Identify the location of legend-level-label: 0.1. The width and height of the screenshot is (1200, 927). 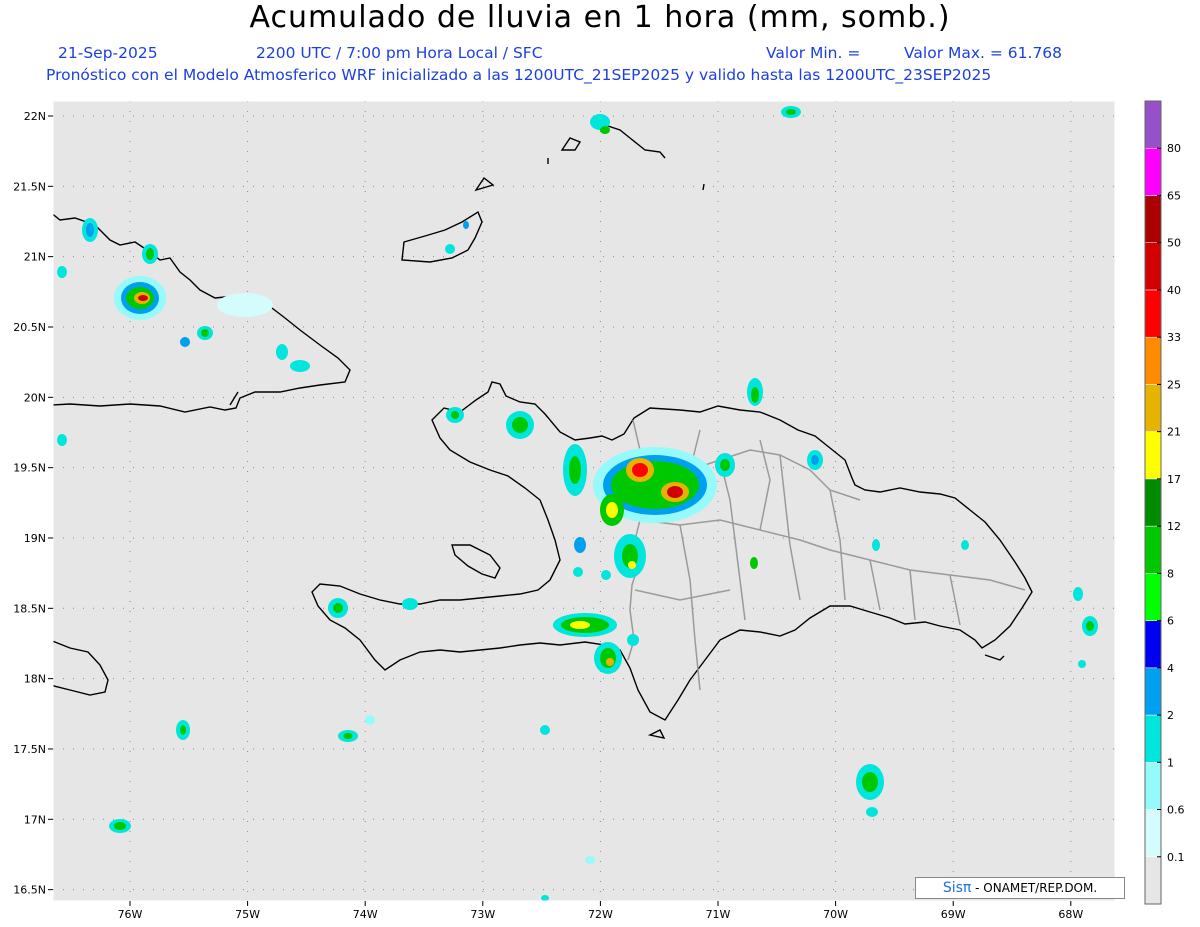
(1176, 857).